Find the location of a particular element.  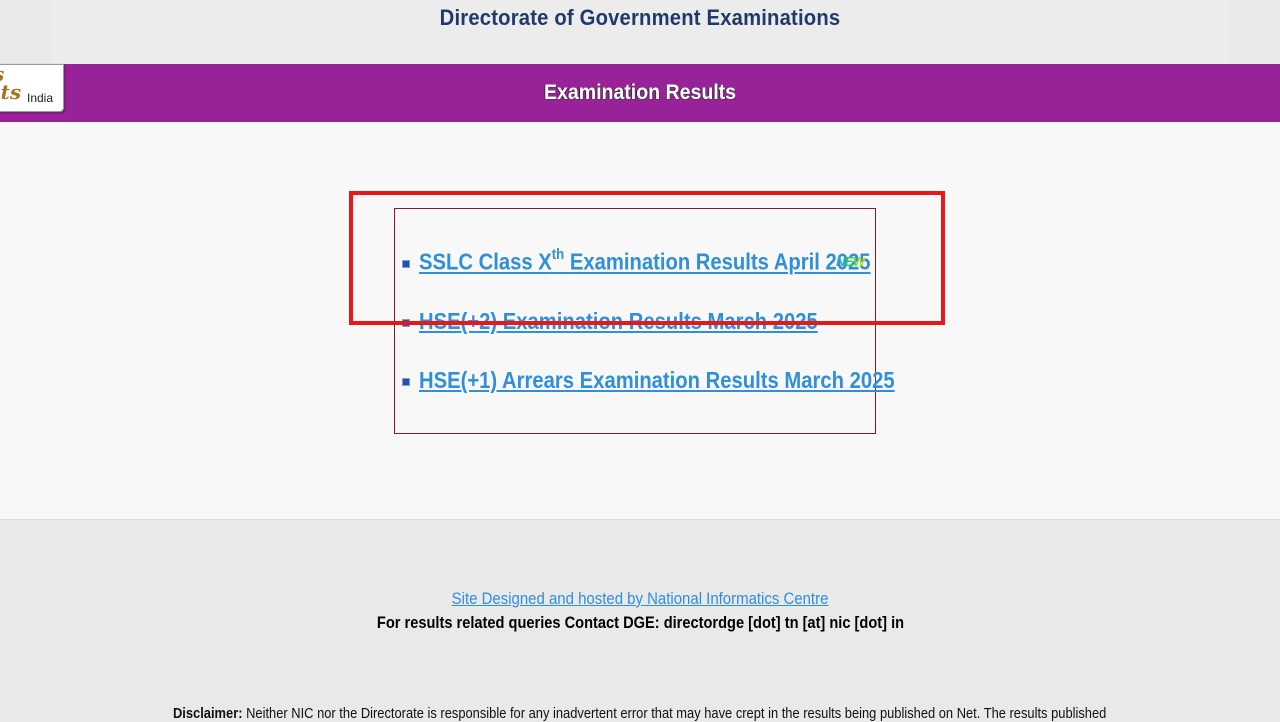

section-title: Examination Results is located at coordinates (640, 92).